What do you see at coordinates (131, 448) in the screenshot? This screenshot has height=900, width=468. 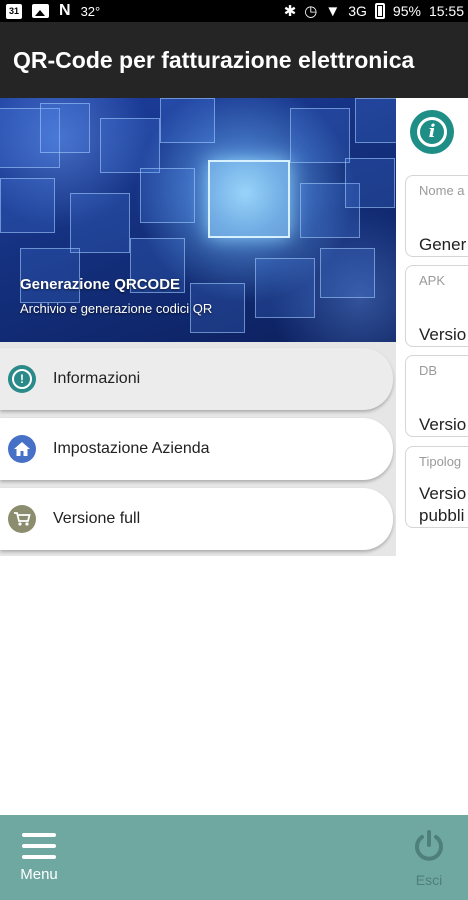 I see `menu-item-label: Impostazione Azienda` at bounding box center [131, 448].